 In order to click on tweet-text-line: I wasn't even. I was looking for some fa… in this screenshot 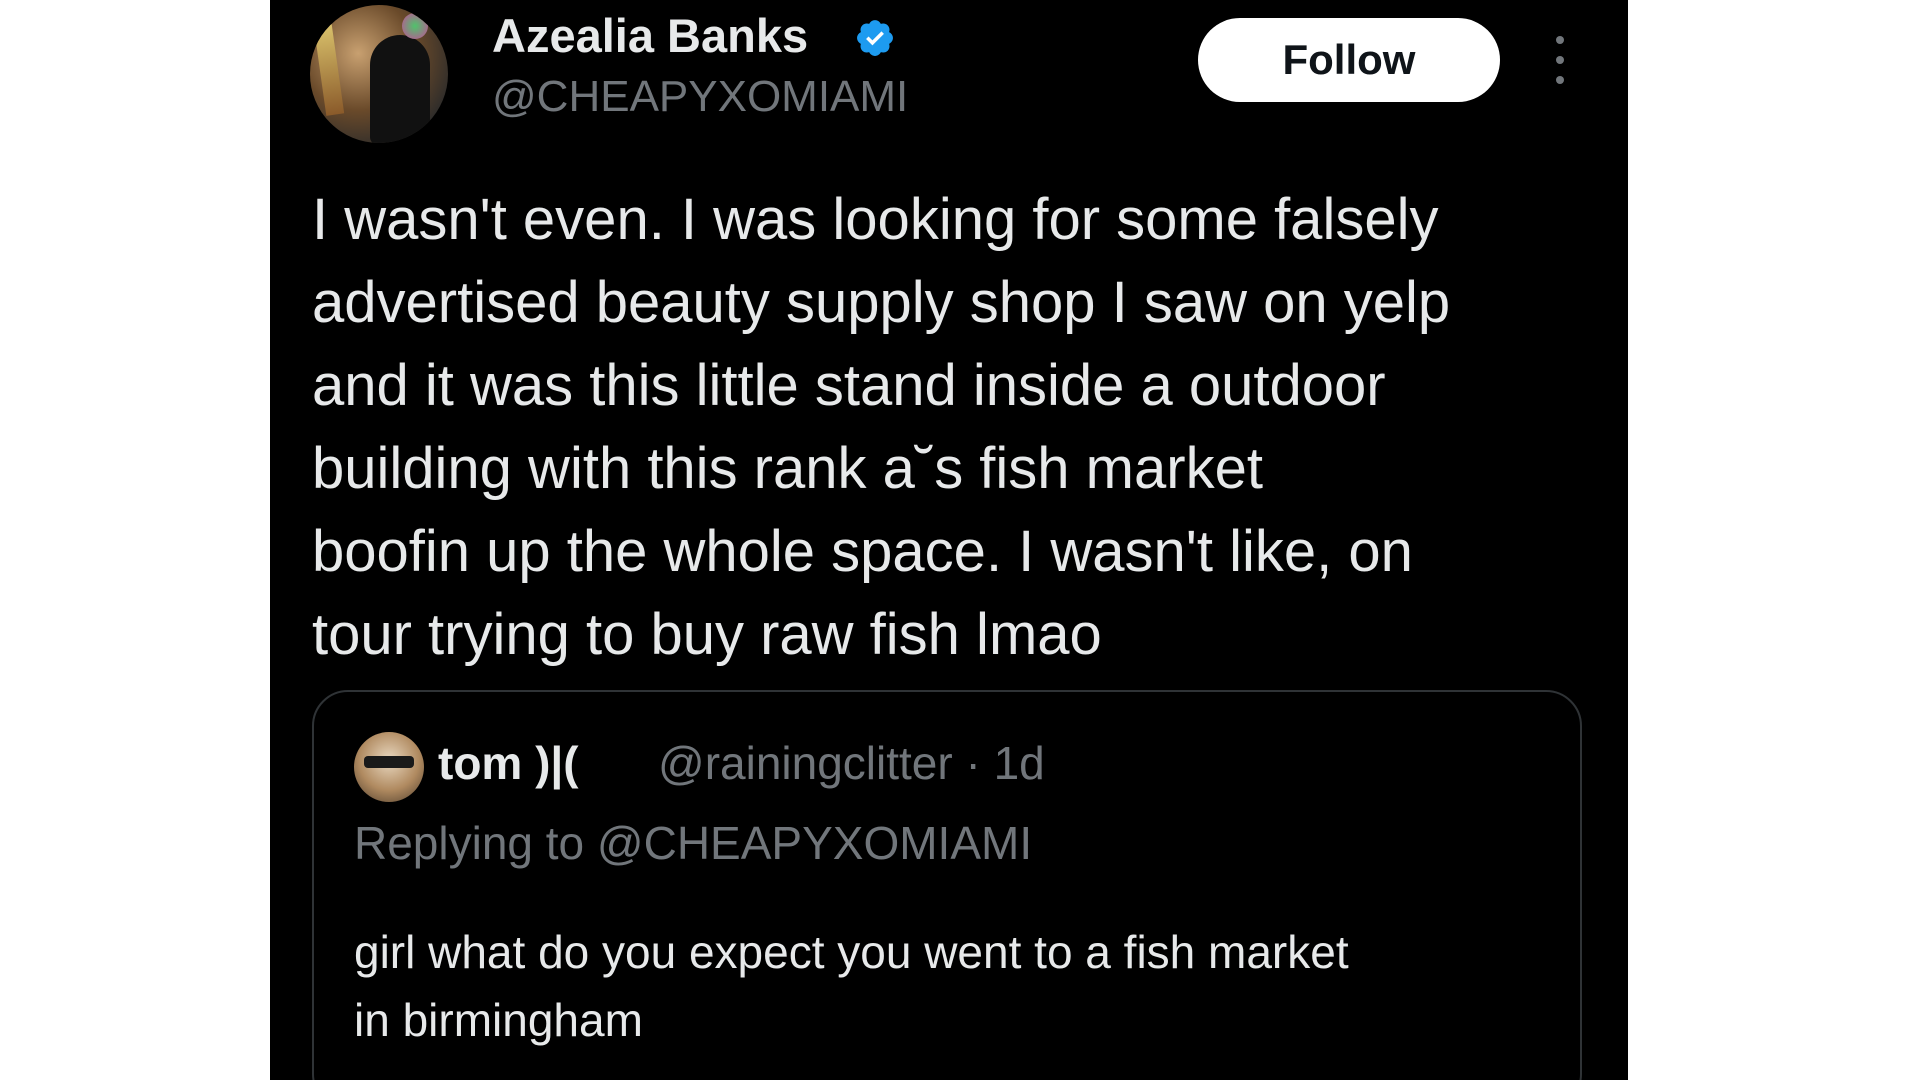, I will do `click(875, 219)`.